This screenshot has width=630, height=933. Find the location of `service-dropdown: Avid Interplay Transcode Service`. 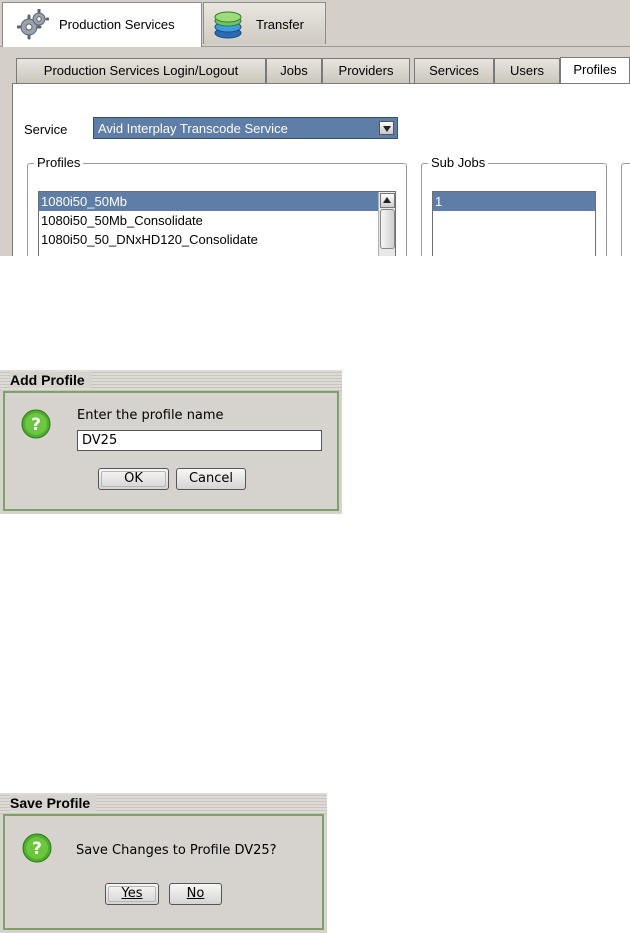

service-dropdown: Avid Interplay Transcode Service is located at coordinates (245, 128).